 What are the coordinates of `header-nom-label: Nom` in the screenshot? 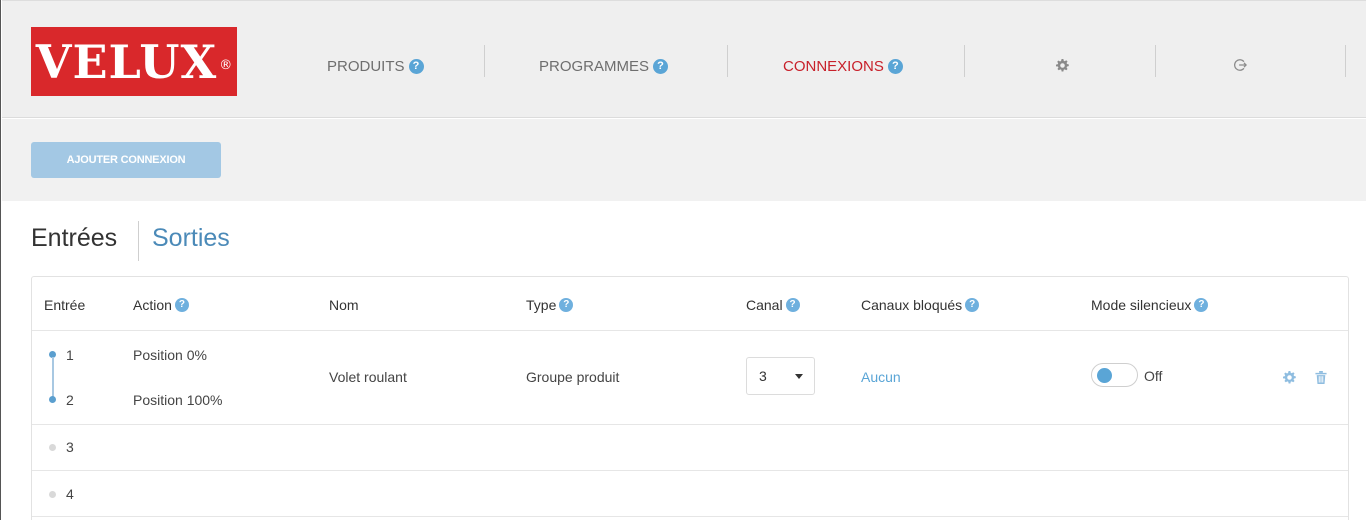 It's located at (344, 305).